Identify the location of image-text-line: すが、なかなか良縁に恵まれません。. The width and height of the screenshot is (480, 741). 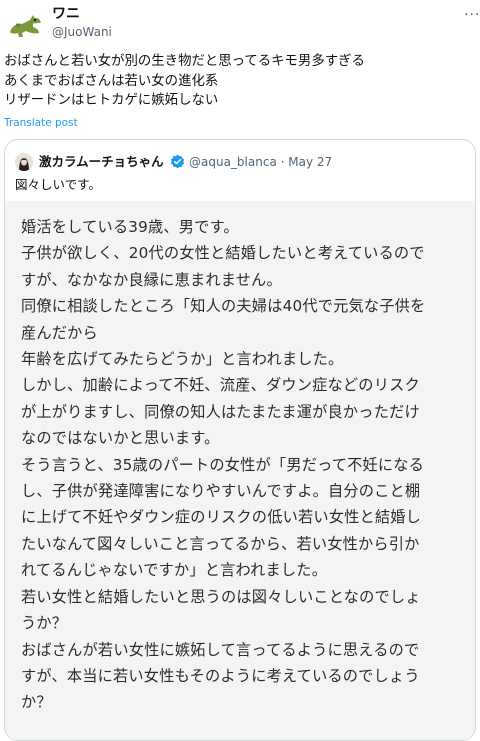
(151, 279).